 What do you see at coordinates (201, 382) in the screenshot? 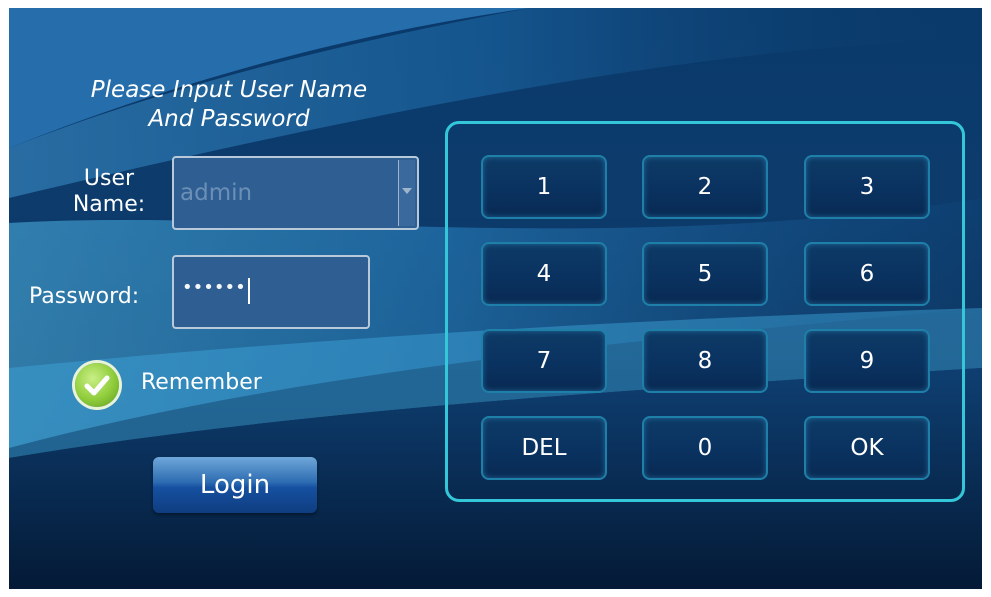
I see `remember-label: Remember` at bounding box center [201, 382].